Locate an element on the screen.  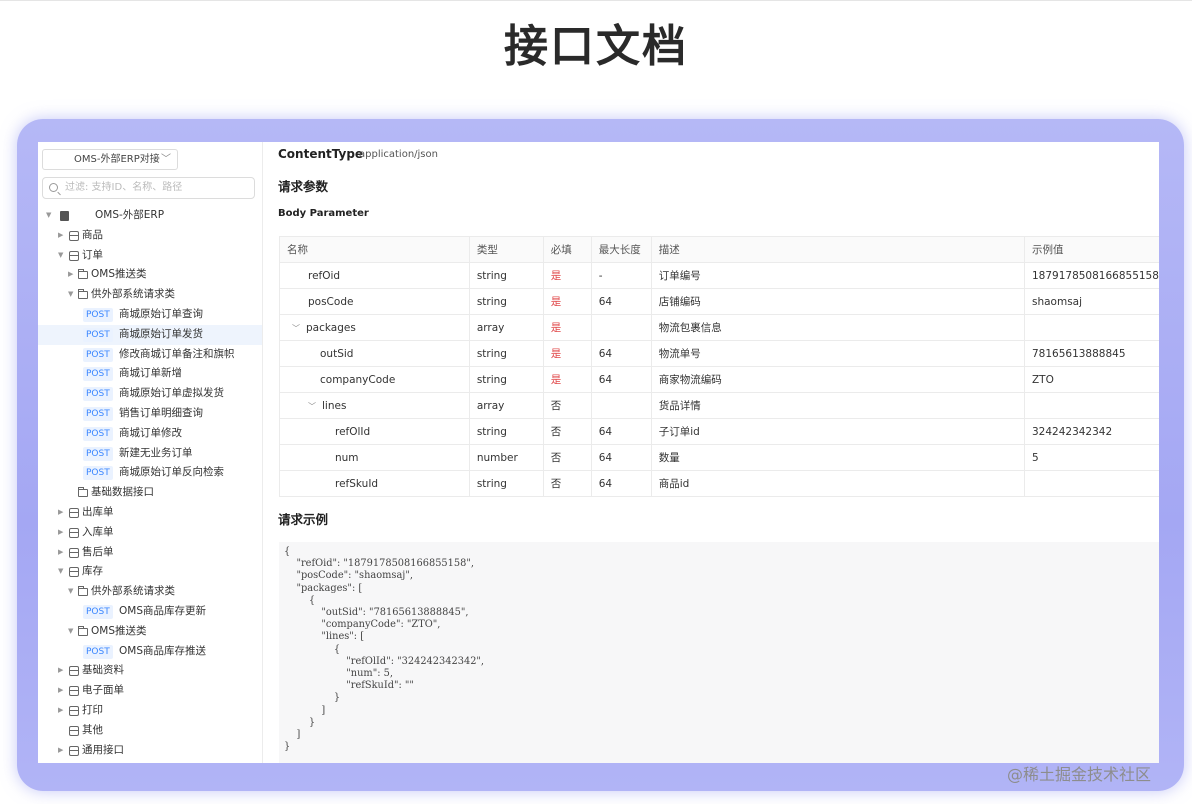
tree-item-box: ▶ 入库单 is located at coordinates (150, 533).